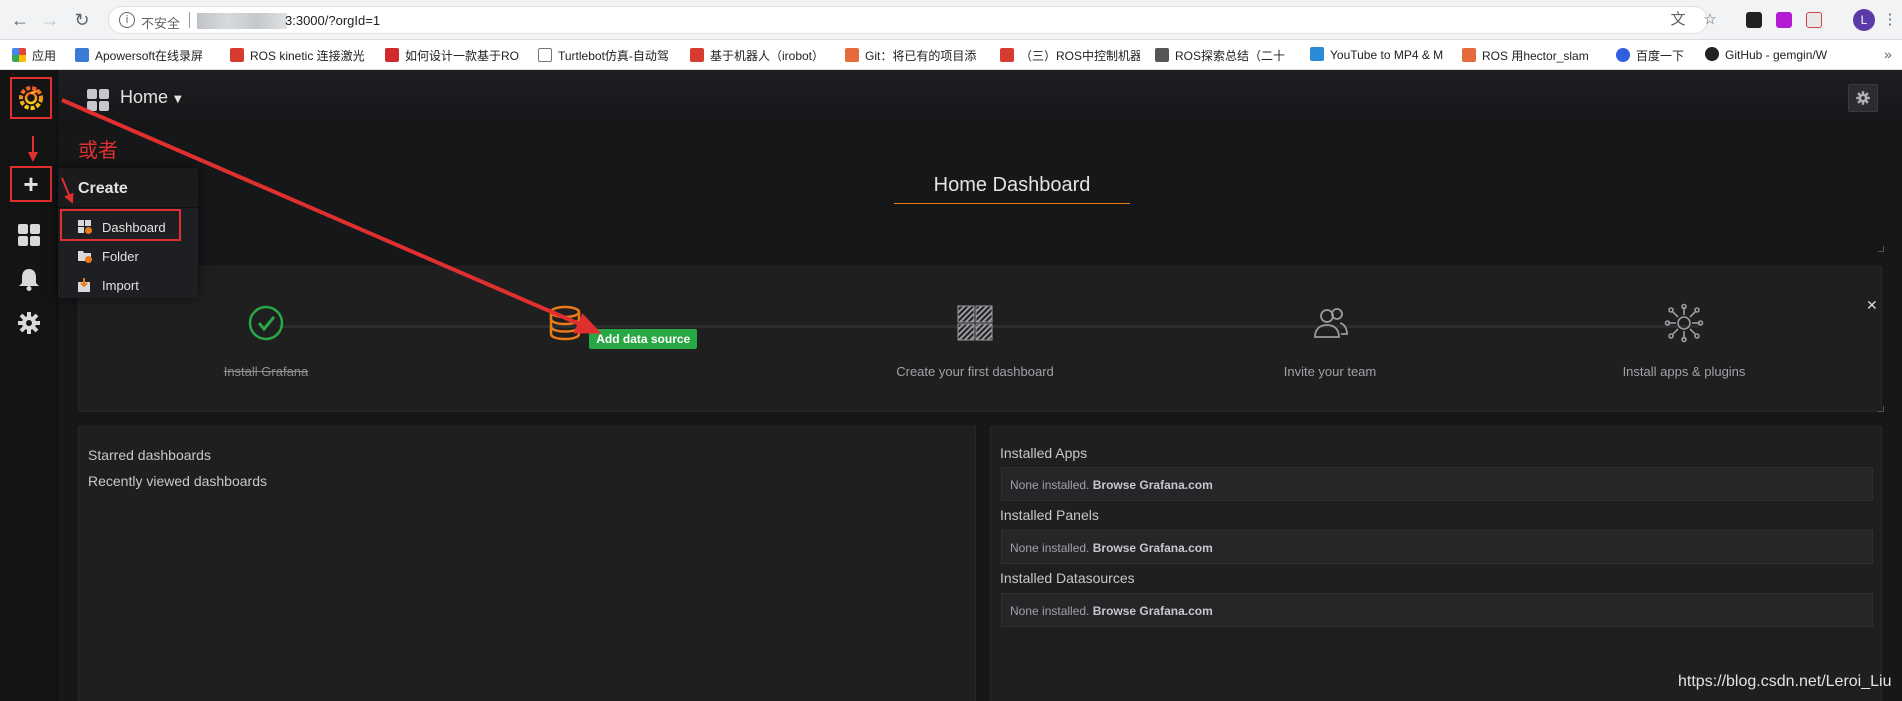 The height and width of the screenshot is (701, 1902). What do you see at coordinates (1710, 20) in the screenshot?
I see `bookmark-star-icon: ☆` at bounding box center [1710, 20].